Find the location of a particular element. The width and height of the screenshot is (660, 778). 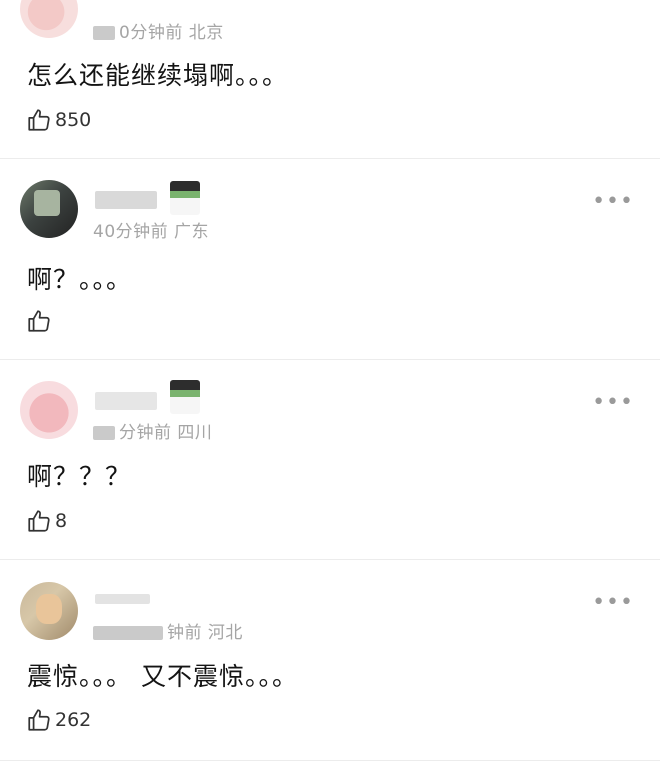

comment-meta: 40分钟前 广东 is located at coordinates (151, 229).